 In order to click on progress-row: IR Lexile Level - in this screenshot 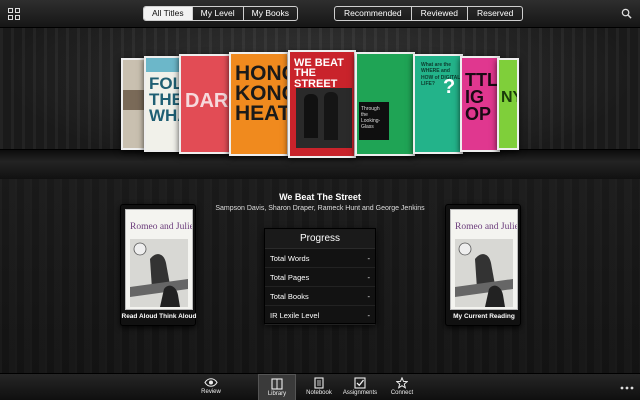, I will do `click(320, 315)`.